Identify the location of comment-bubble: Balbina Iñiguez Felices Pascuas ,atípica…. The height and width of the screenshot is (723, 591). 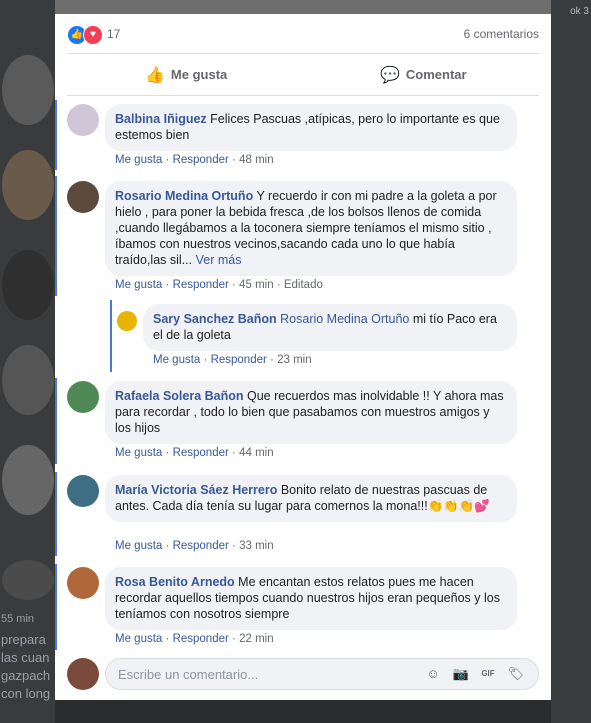
(311, 127).